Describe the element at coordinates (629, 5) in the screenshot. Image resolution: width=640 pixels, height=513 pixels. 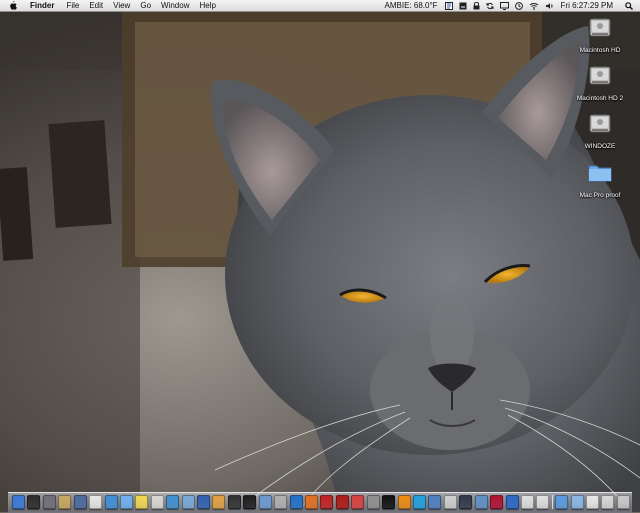
I see `spotlight-search-icon` at that location.